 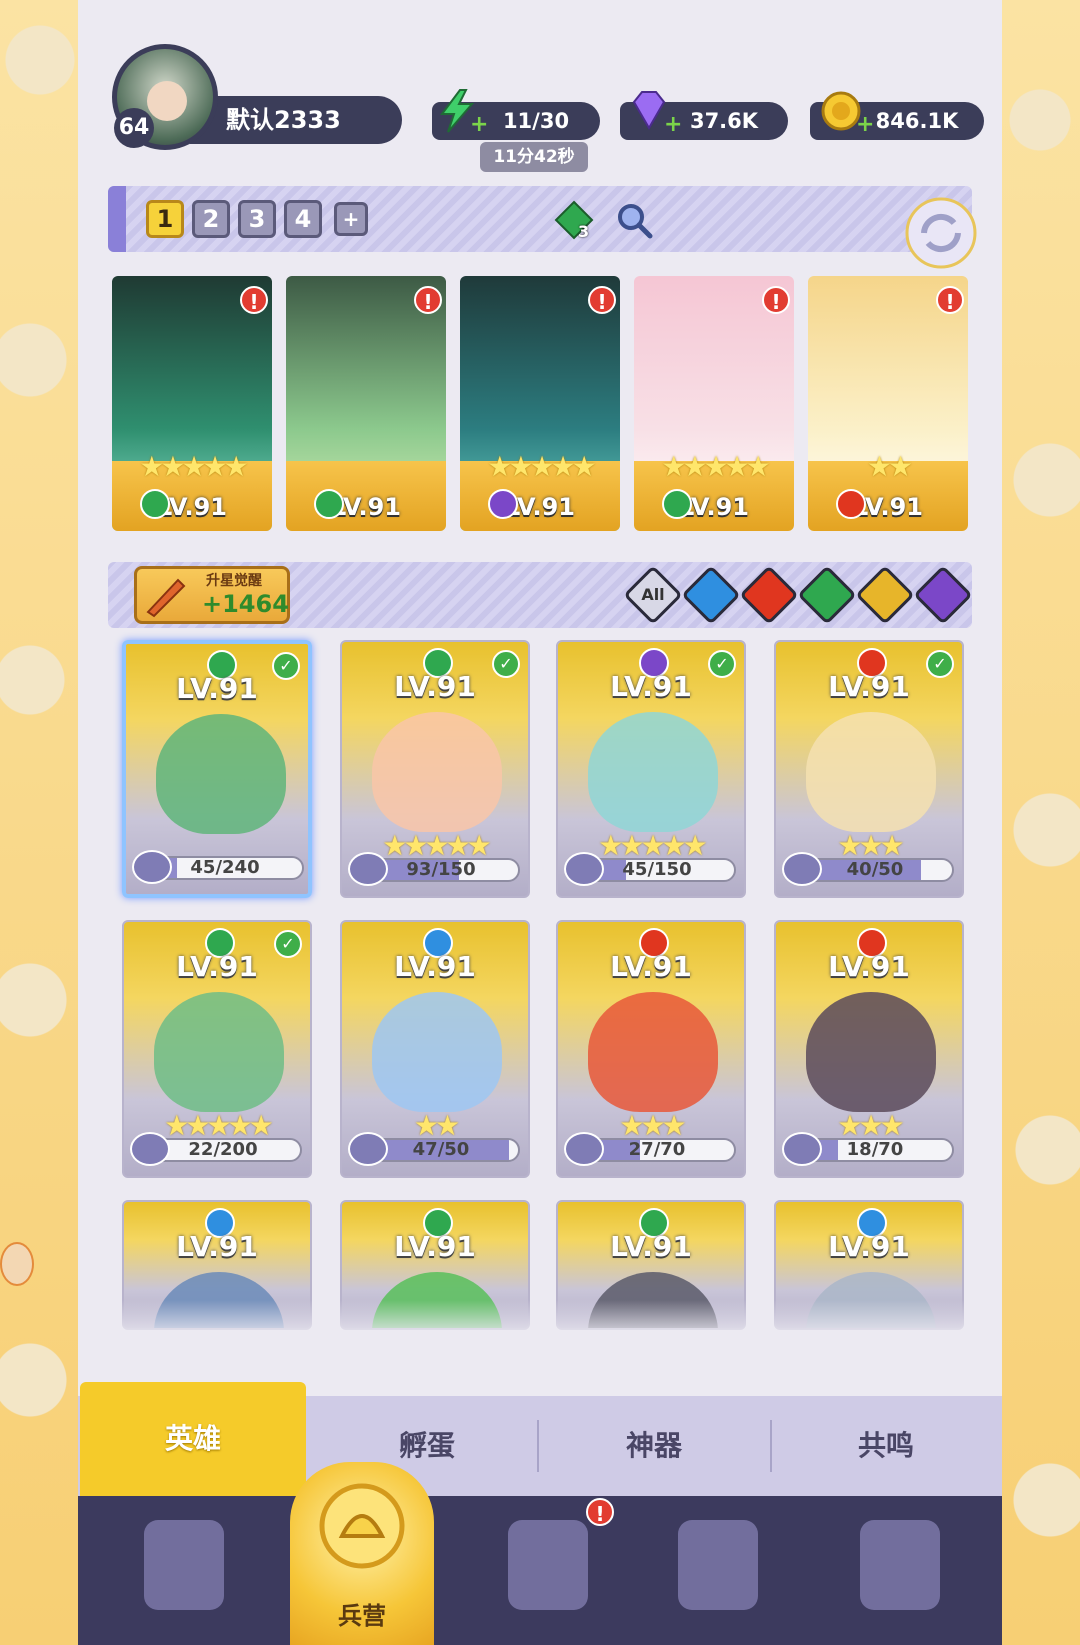 What do you see at coordinates (538, 1446) in the screenshot?
I see `tab-divider` at bounding box center [538, 1446].